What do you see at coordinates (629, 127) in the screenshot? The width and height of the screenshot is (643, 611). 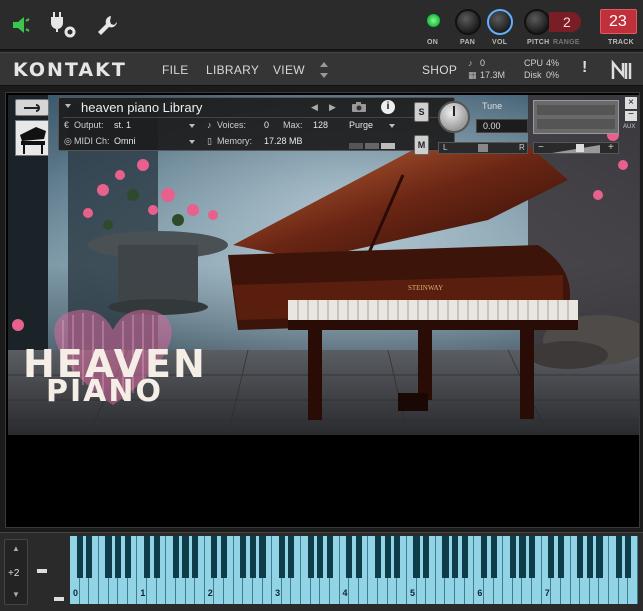 I see `aux-button: AUX` at bounding box center [629, 127].